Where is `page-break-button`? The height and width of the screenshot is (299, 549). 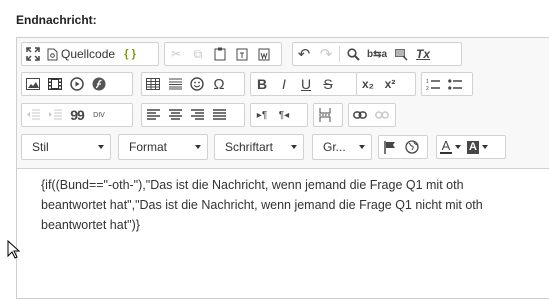 page-break-button is located at coordinates (325, 115).